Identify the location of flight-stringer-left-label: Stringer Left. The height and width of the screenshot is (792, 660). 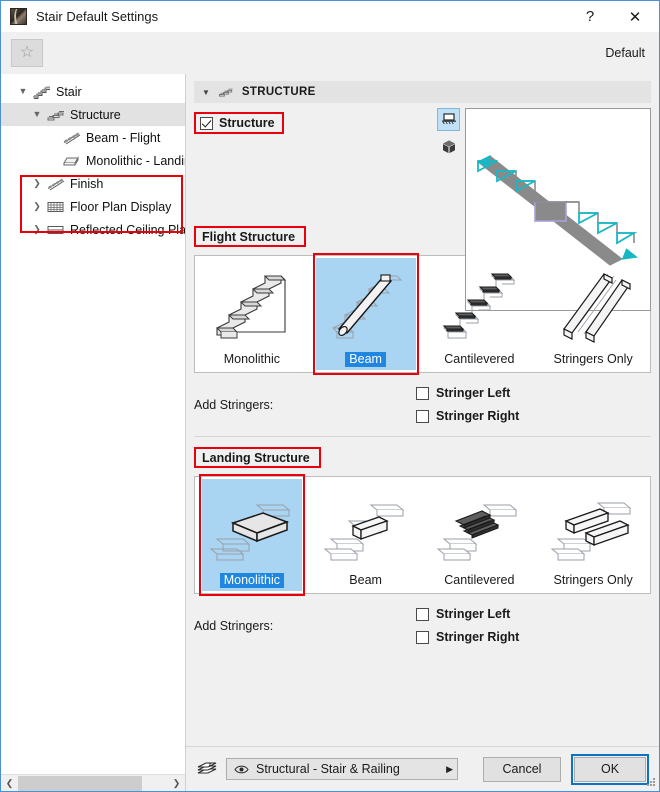
(473, 393).